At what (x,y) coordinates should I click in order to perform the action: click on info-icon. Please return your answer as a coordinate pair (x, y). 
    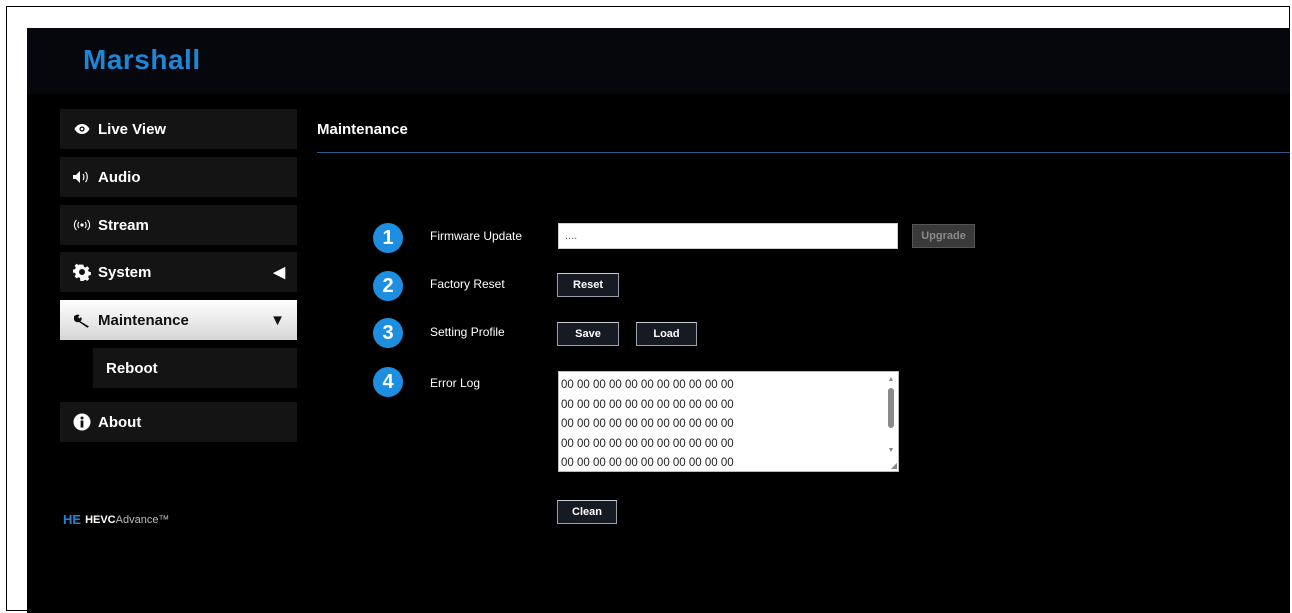
    Looking at the image, I should click on (82, 422).